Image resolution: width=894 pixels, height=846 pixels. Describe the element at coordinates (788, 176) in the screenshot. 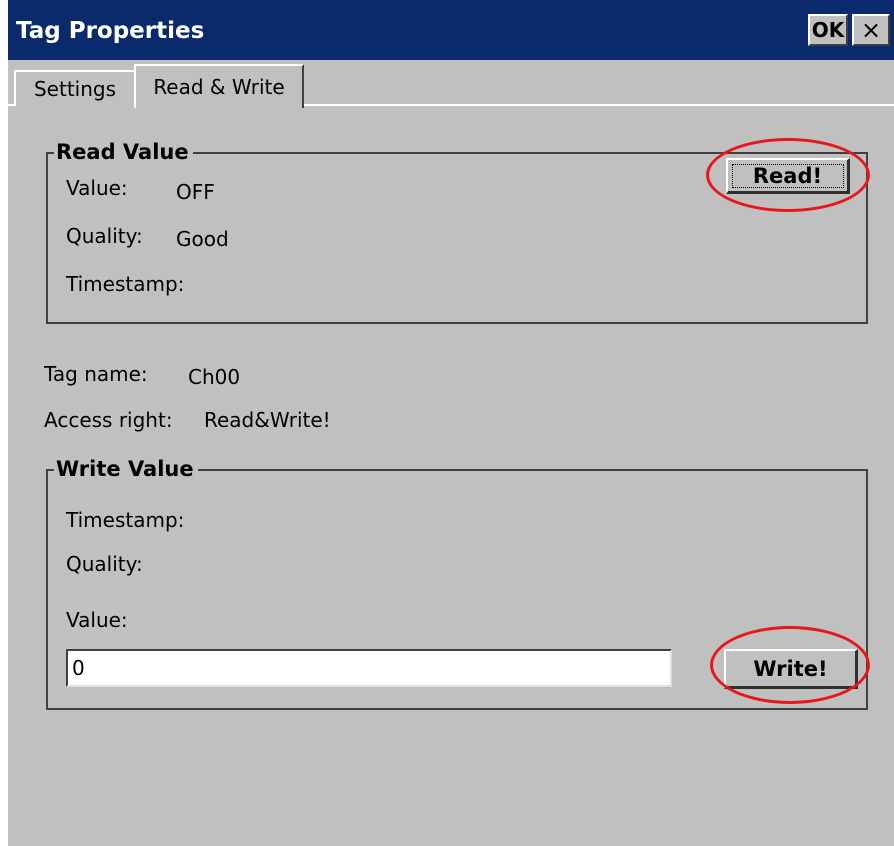

I see `read-button: Read!` at that location.